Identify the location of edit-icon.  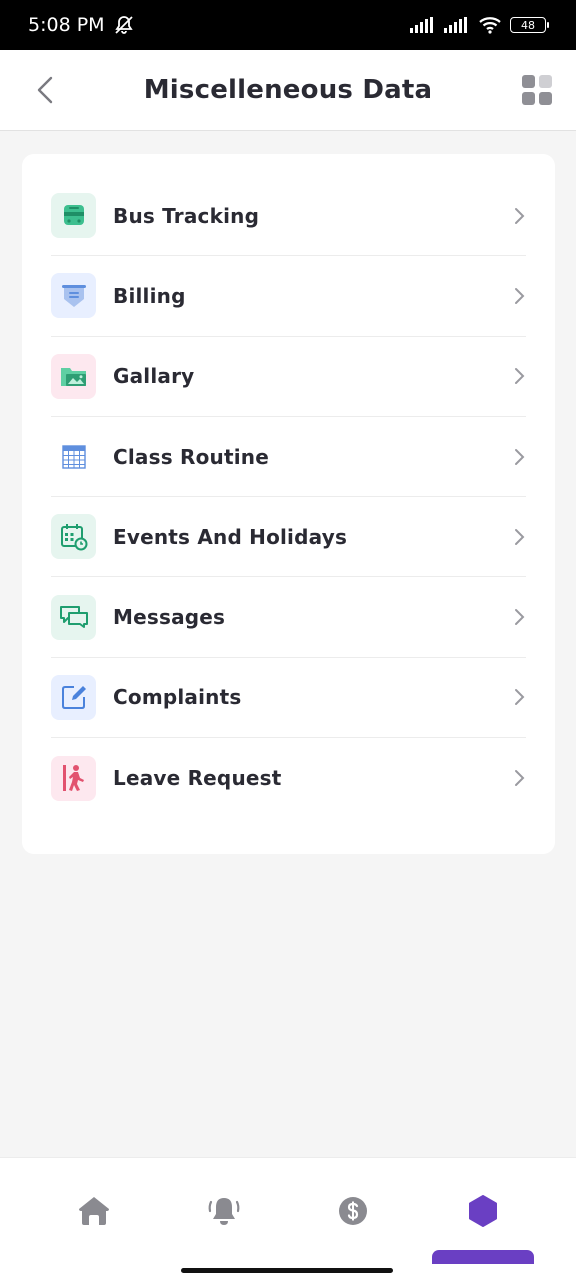
(73, 698).